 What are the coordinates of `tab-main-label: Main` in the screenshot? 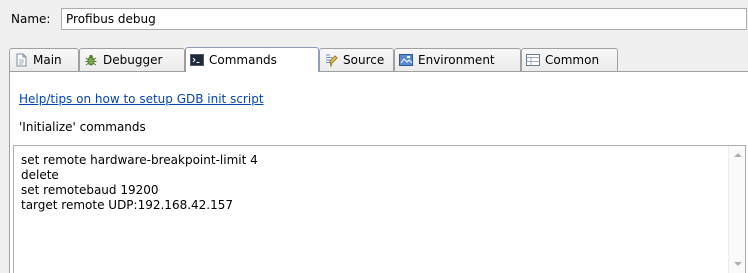 It's located at (47, 60).